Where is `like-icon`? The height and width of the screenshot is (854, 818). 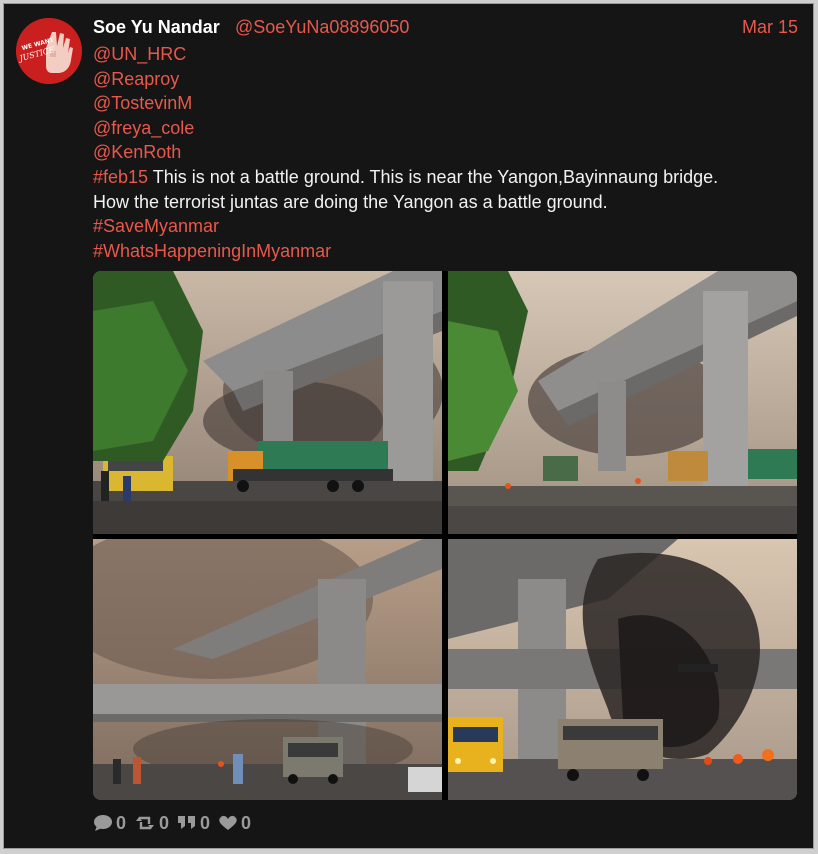
like-icon is located at coordinates (228, 822).